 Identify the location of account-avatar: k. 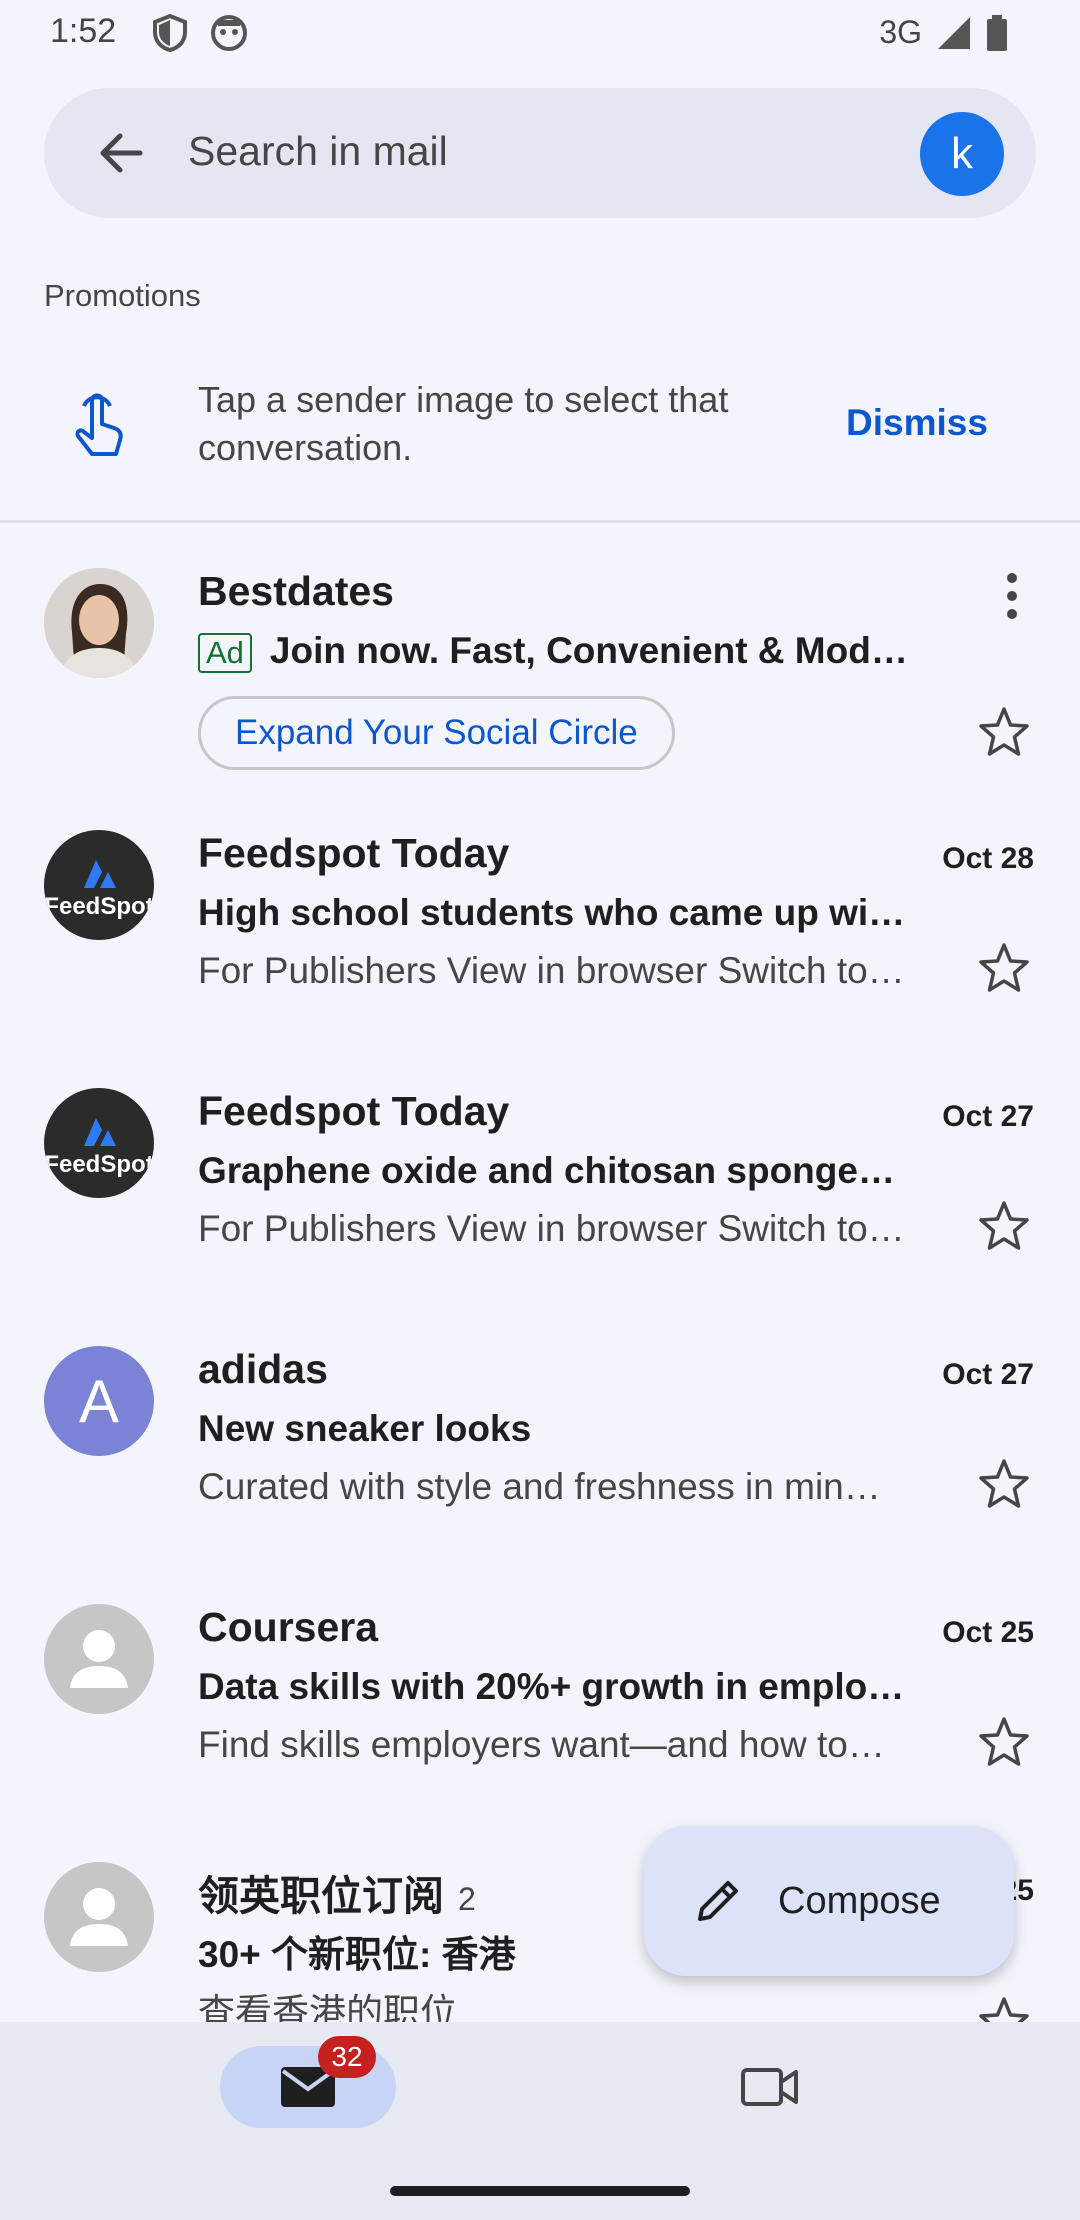
(962, 154).